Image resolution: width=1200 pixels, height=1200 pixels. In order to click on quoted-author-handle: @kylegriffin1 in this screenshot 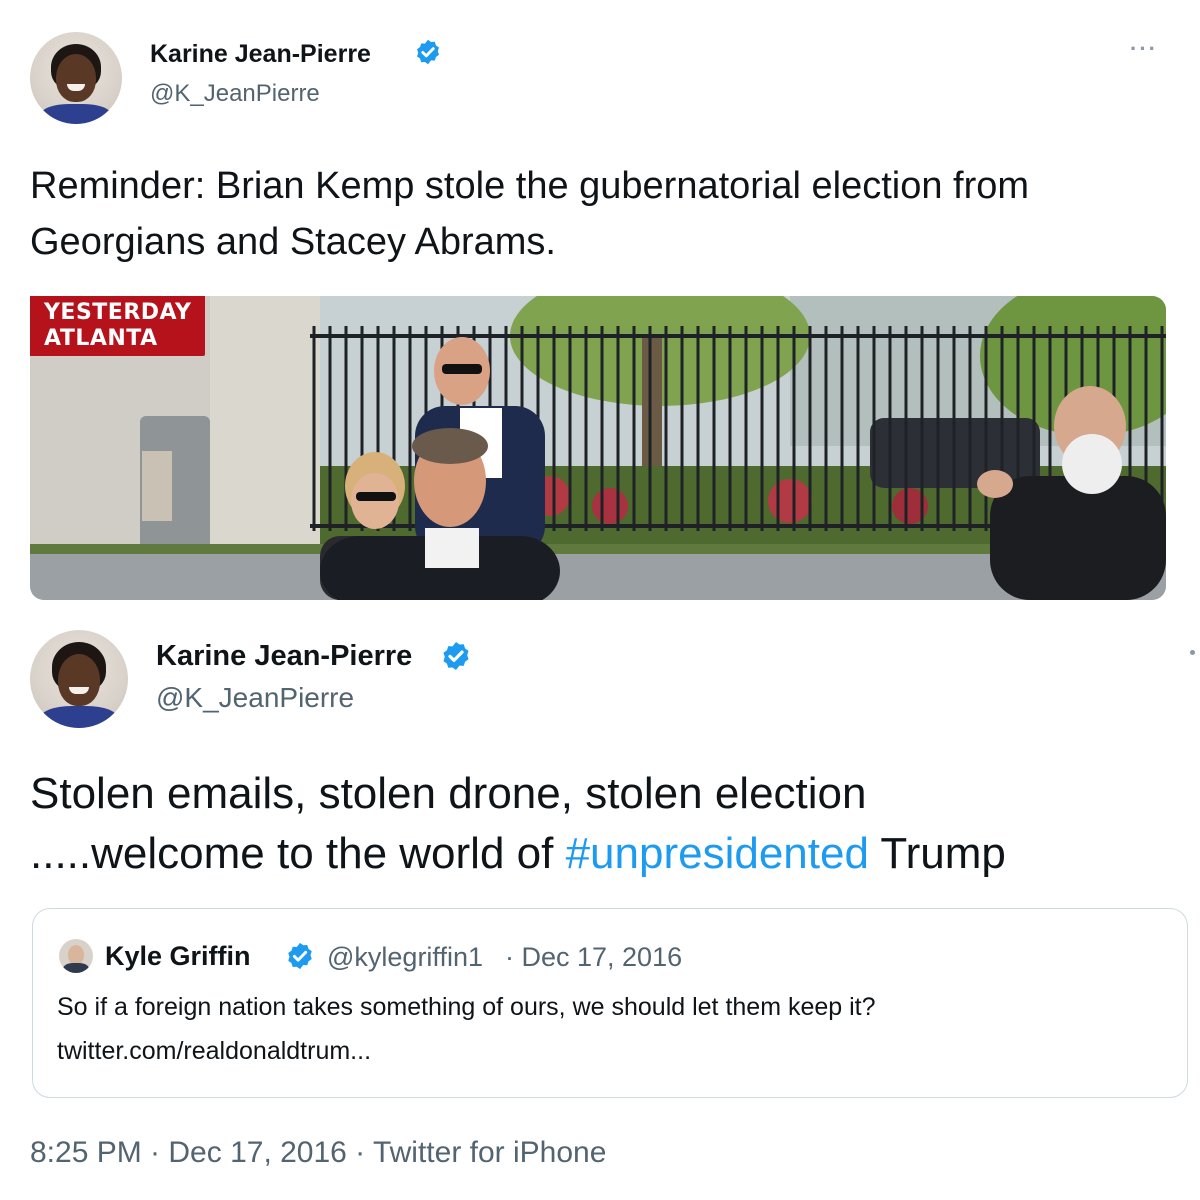, I will do `click(405, 957)`.